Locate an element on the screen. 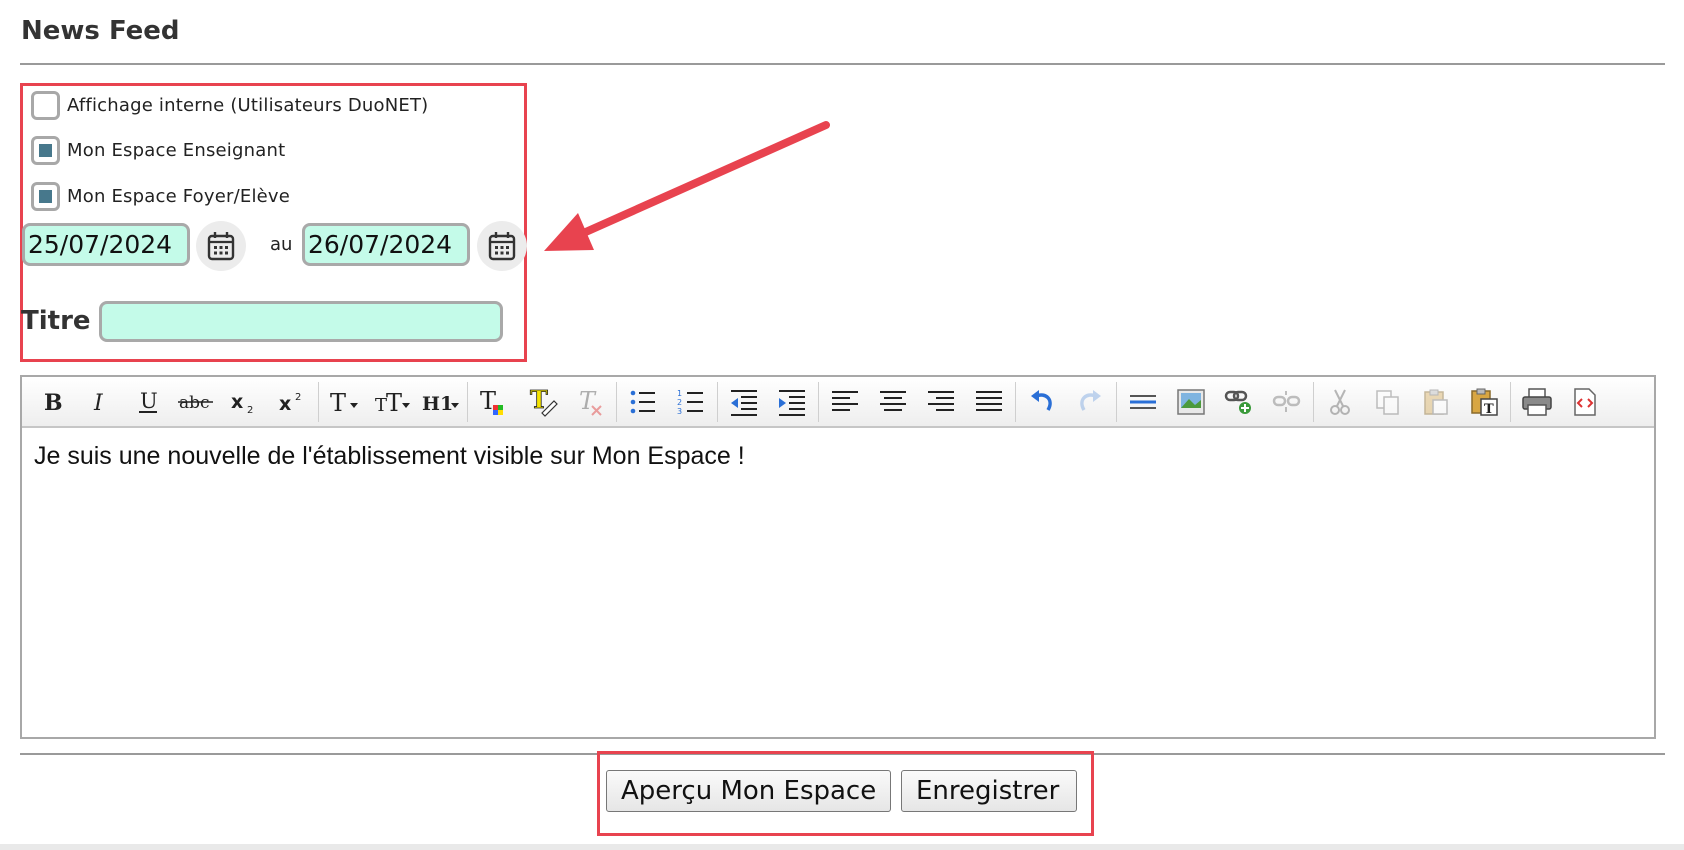  svg-text: 3 is located at coordinates (679, 411).